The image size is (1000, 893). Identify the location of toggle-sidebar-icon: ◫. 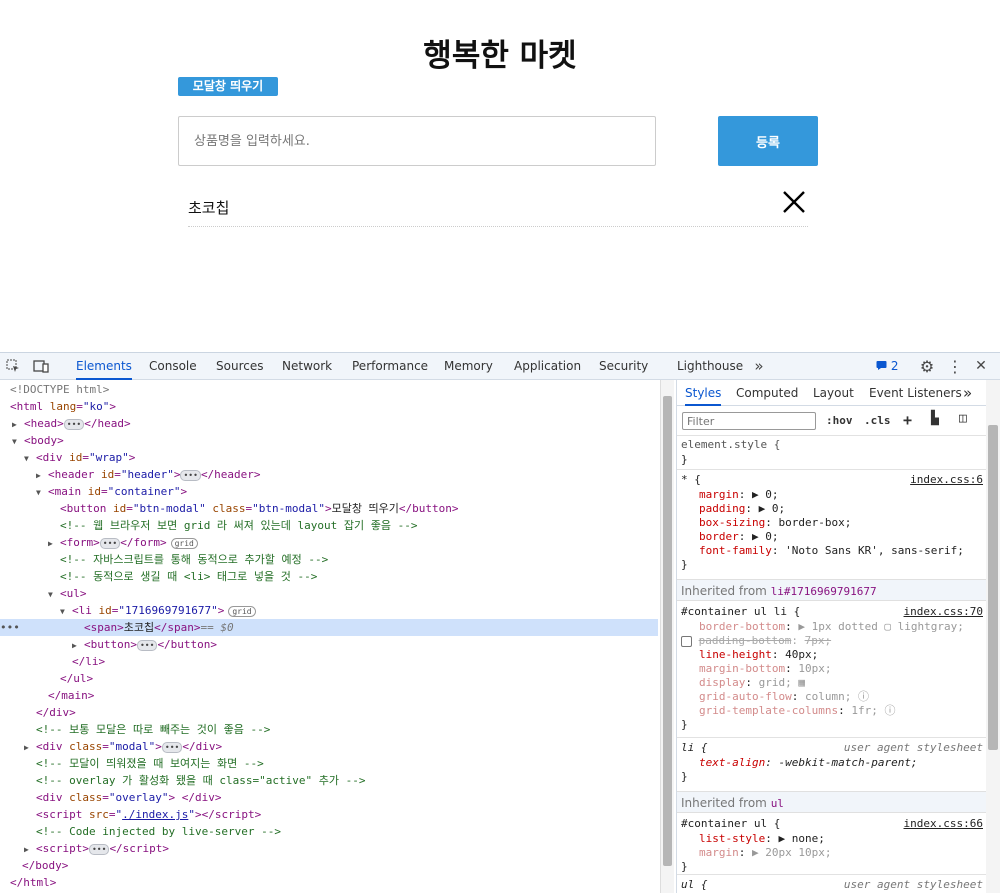
(963, 418).